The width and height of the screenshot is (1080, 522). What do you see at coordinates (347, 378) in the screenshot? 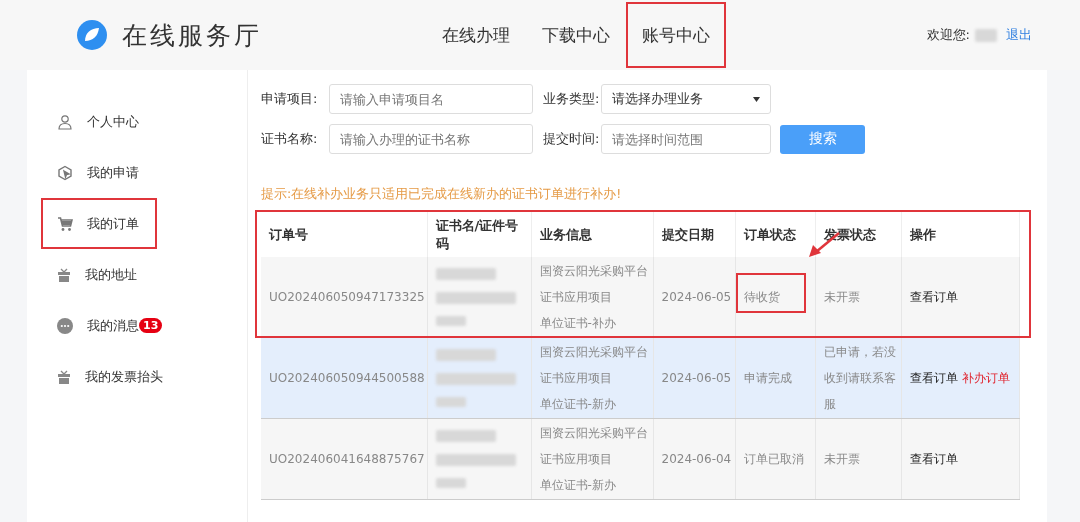
I see `order-number: UO202406050944500588` at bounding box center [347, 378].